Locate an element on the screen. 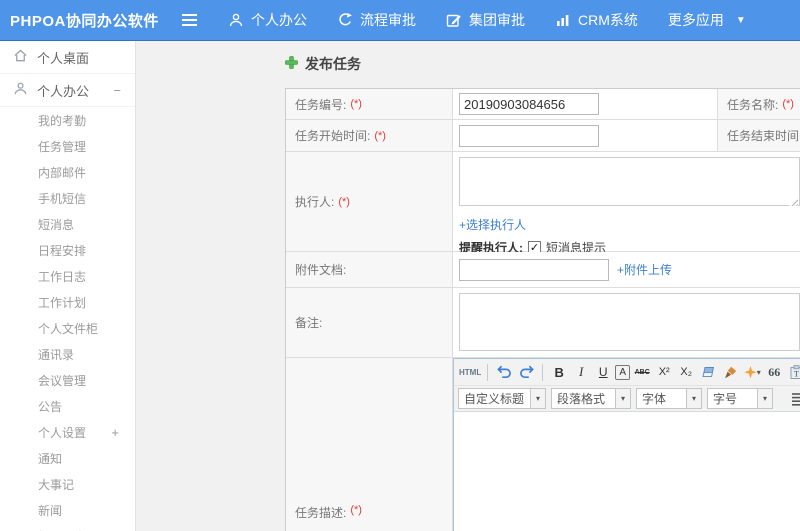 The height and width of the screenshot is (531, 800). form-row: 执行人: (*) +选择执行人 提醒执行人: ✓ 短消息提示 is located at coordinates (543, 203).